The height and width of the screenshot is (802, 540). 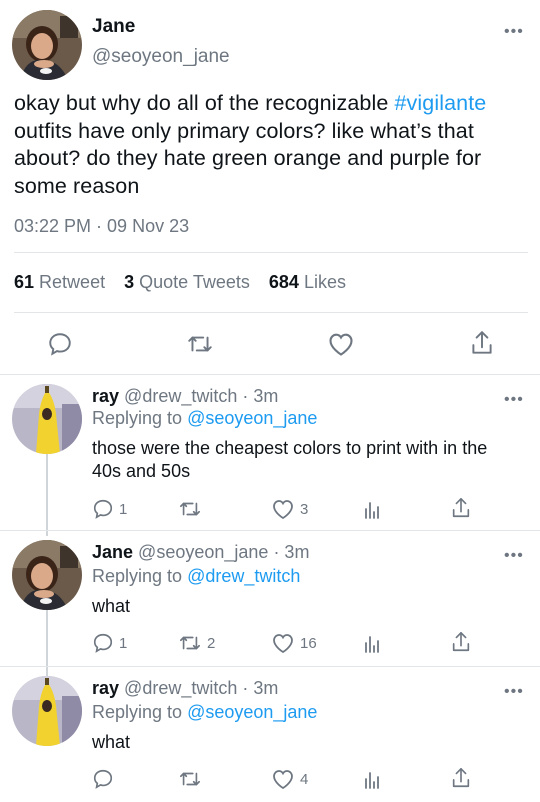 What do you see at coordinates (72, 282) in the screenshot?
I see `retweet-label: Retweet` at bounding box center [72, 282].